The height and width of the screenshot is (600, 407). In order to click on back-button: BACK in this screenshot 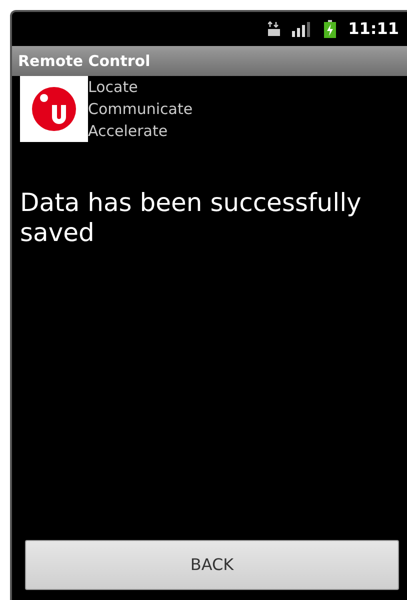, I will do `click(212, 565)`.